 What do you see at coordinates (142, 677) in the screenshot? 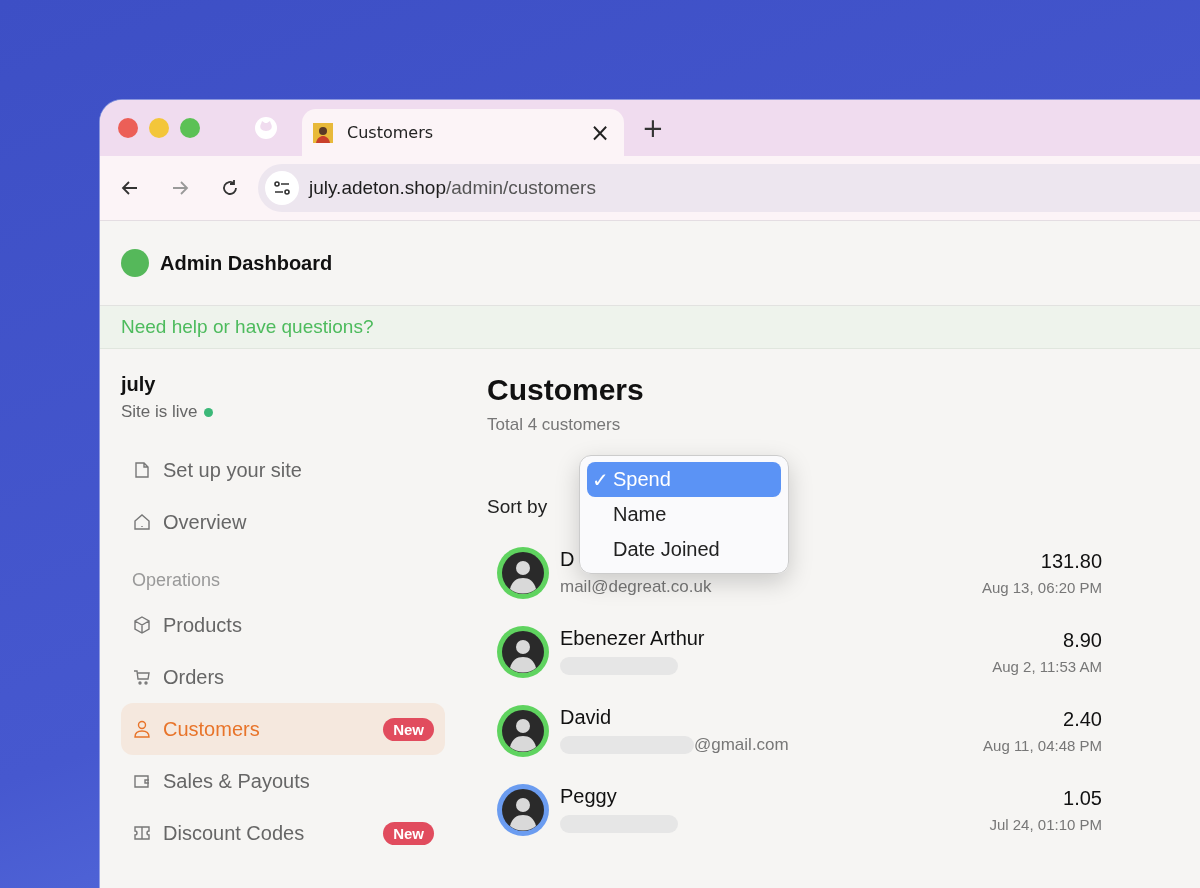
I see `cart-icon` at bounding box center [142, 677].